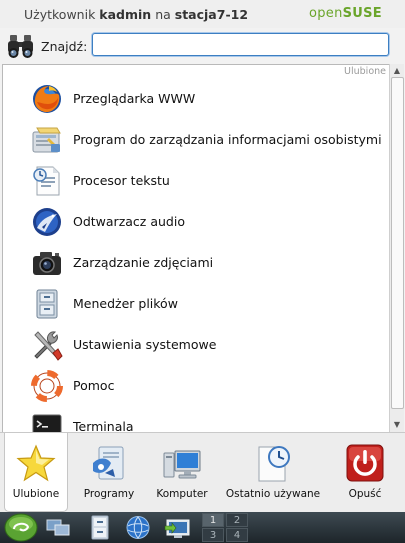  What do you see at coordinates (109, 494) in the screenshot?
I see `tab-label: Programy` at bounding box center [109, 494].